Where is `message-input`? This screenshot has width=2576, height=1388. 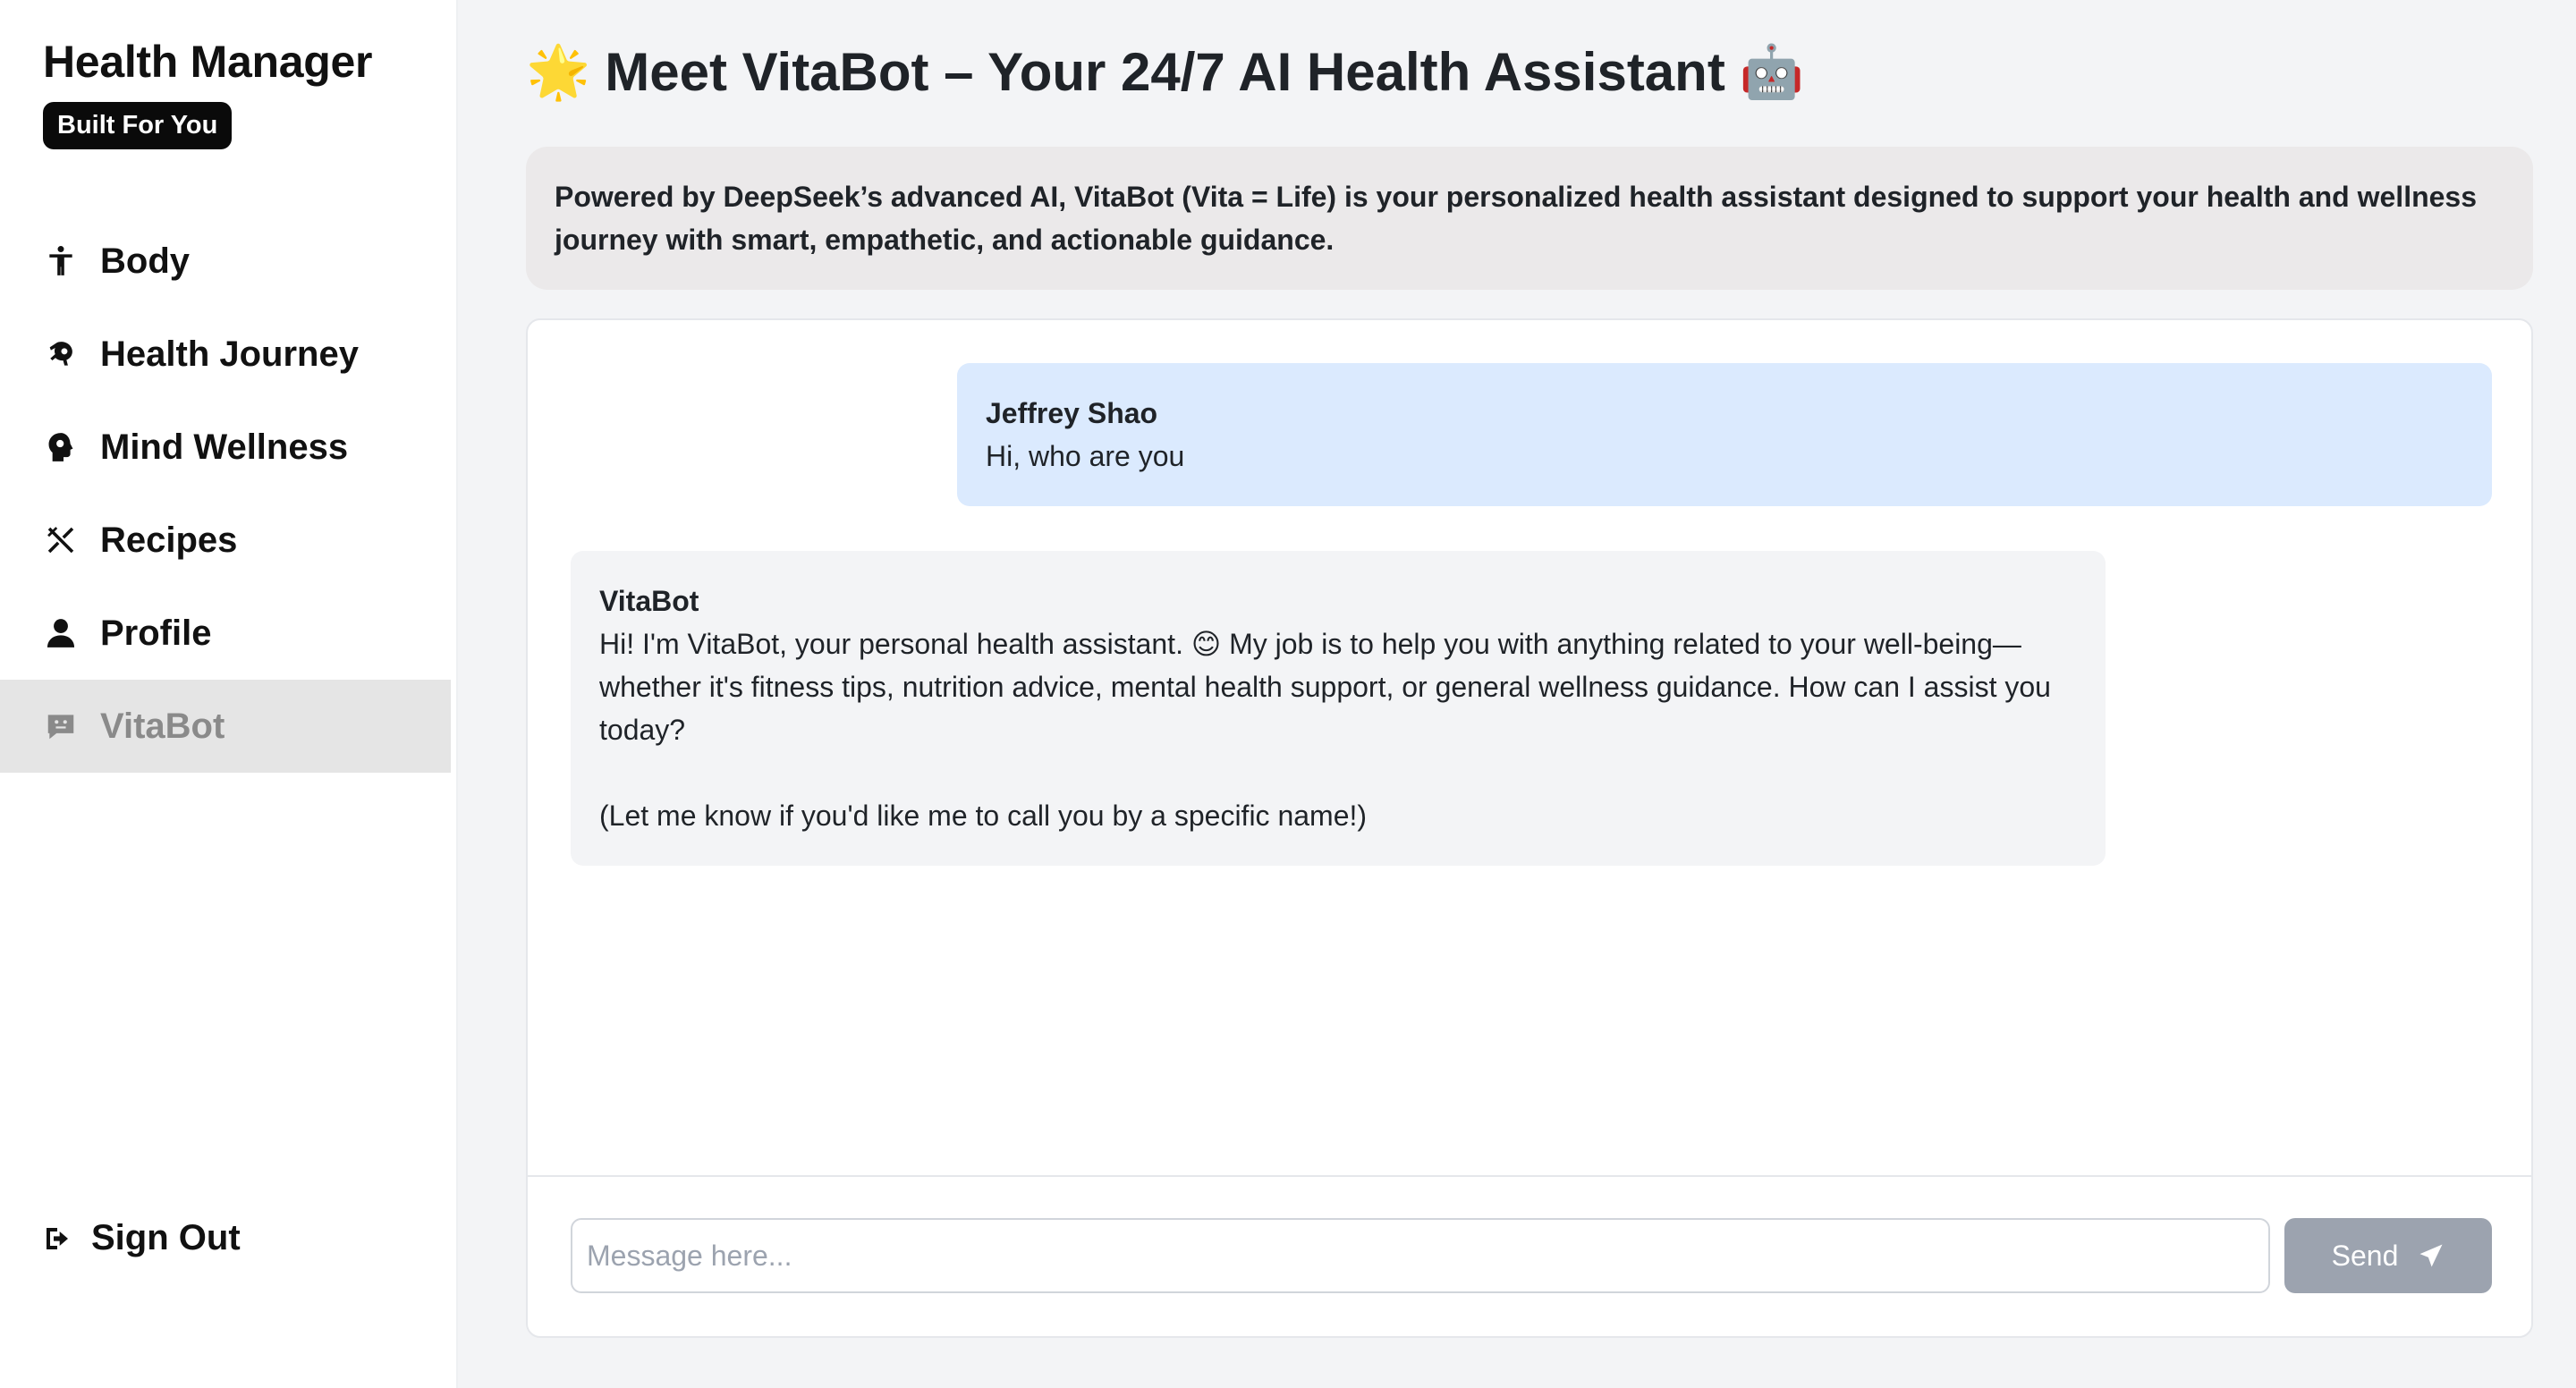
message-input is located at coordinates (1420, 1255).